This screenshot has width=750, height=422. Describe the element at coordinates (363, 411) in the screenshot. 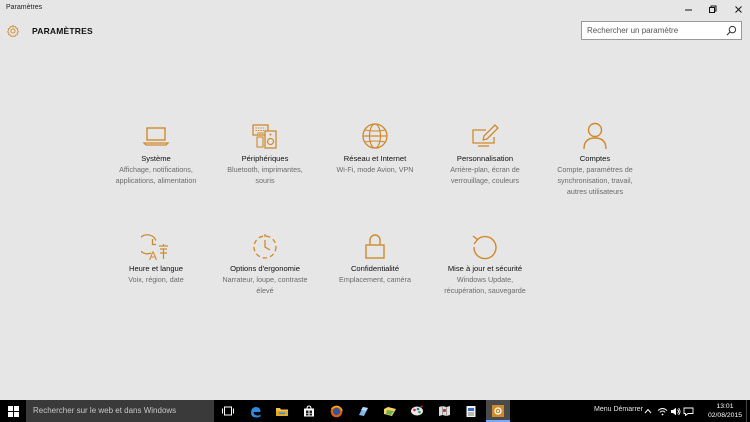

I see `app-icon` at that location.